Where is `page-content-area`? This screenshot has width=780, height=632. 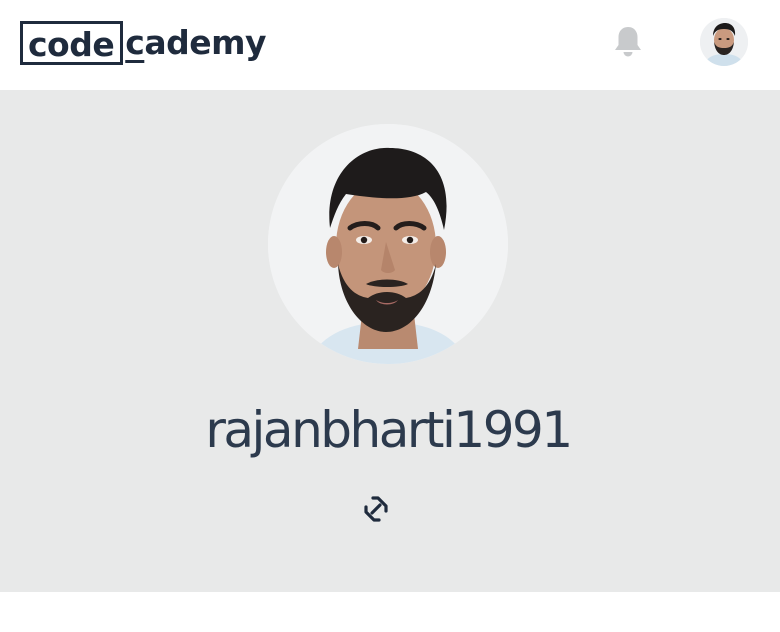
page-content-area is located at coordinates (390, 612).